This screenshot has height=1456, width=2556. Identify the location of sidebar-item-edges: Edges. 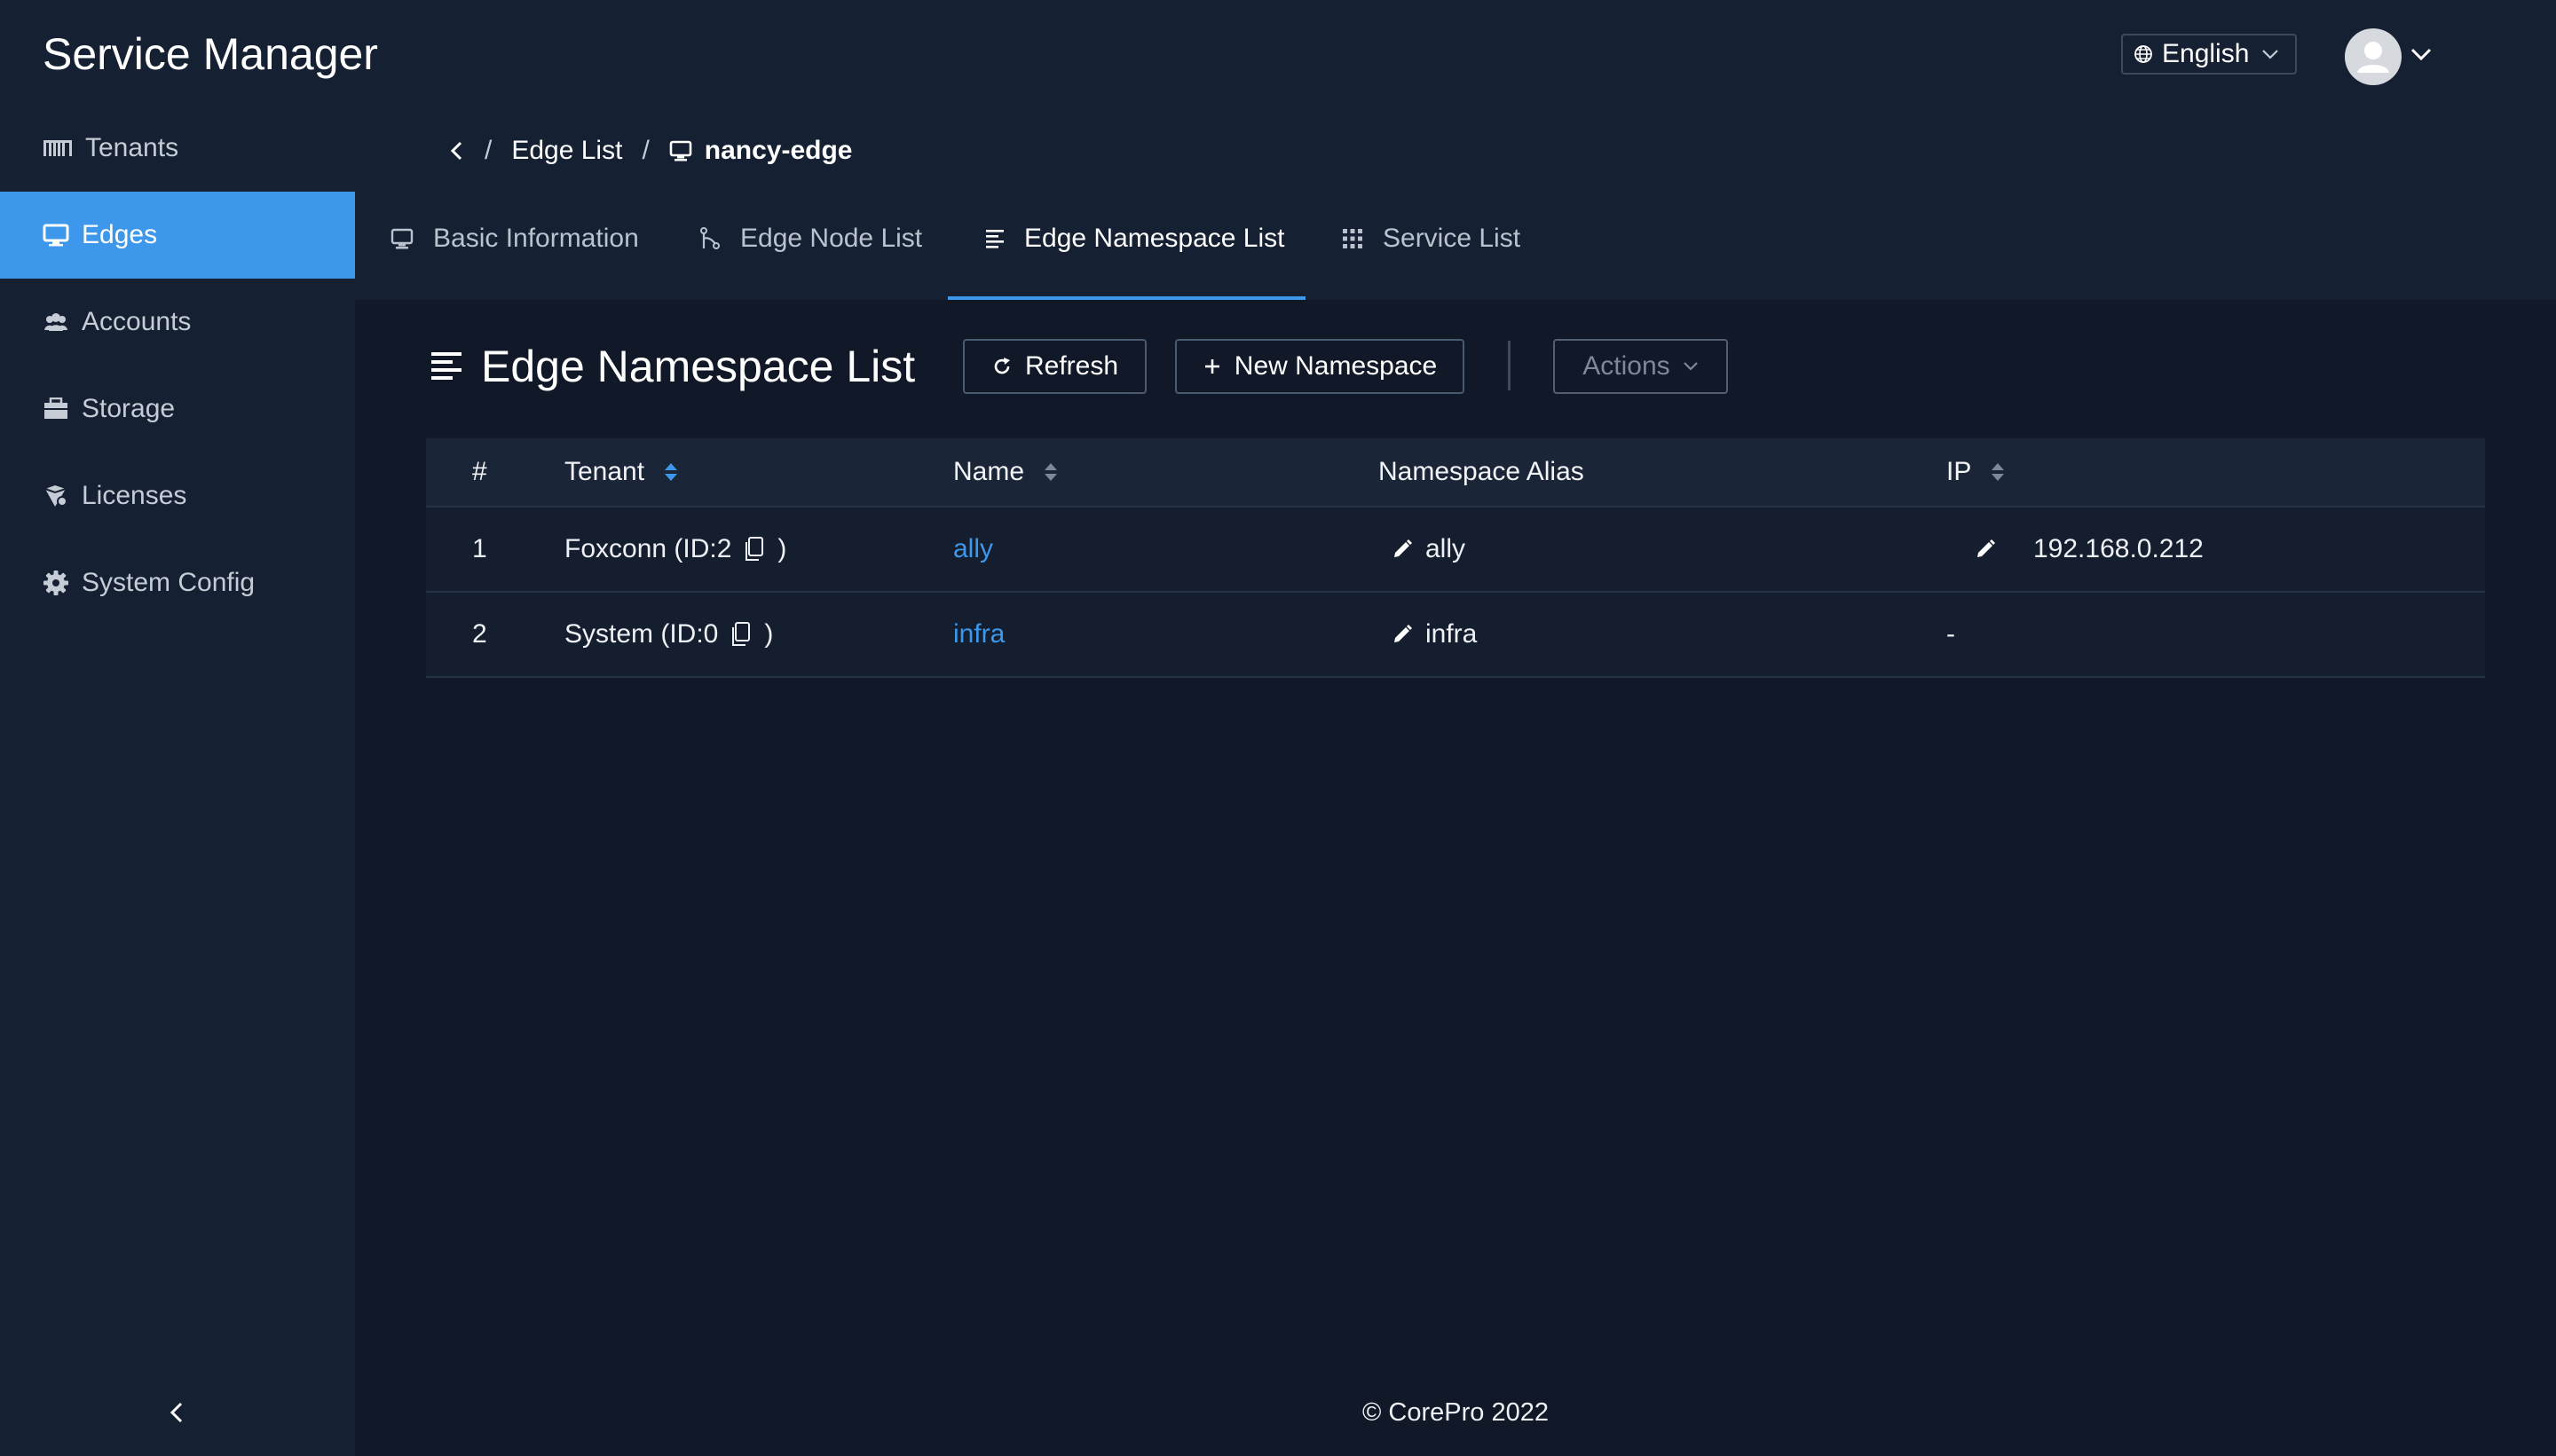
(177, 235).